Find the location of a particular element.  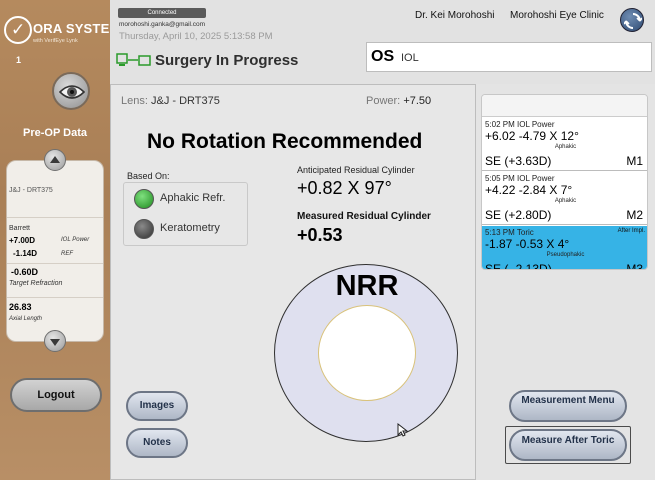

measurement-se: SE ( -2.13D) is located at coordinates (518, 266).